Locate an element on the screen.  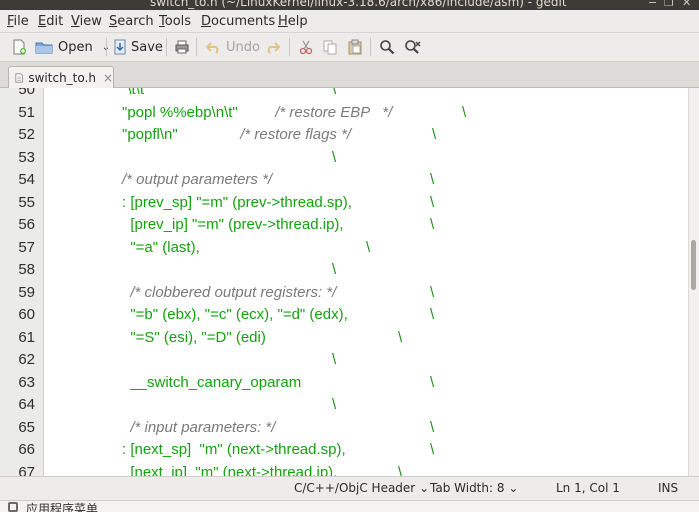
code-string: : [next_sp] "m" (next->thread.sp), is located at coordinates (234, 449).